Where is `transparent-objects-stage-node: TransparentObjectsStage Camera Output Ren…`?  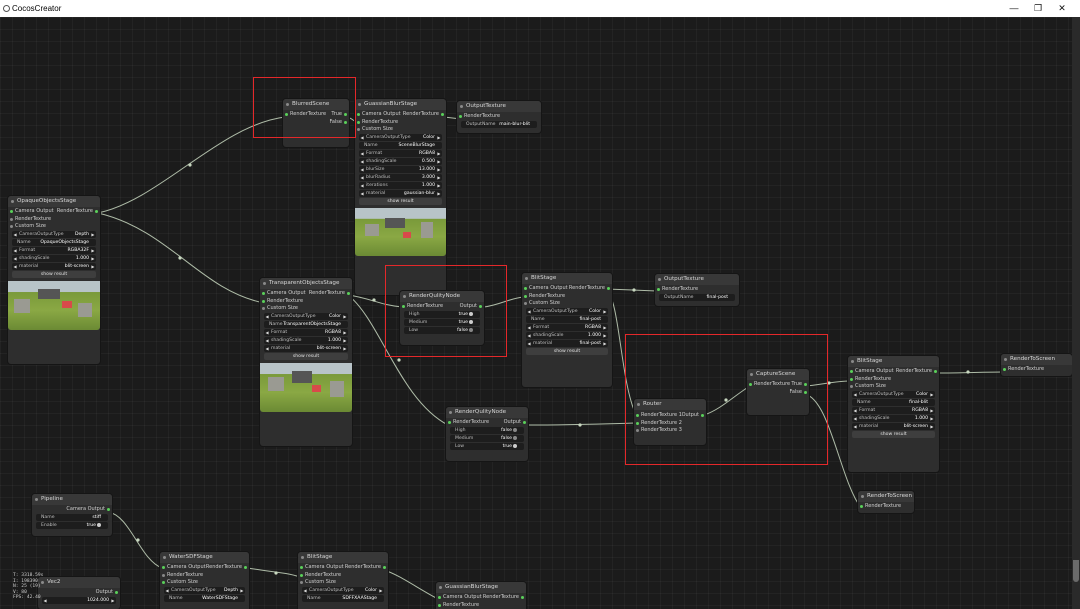
transparent-objects-stage-node: TransparentObjectsStage Camera Output Ren… is located at coordinates (306, 362).